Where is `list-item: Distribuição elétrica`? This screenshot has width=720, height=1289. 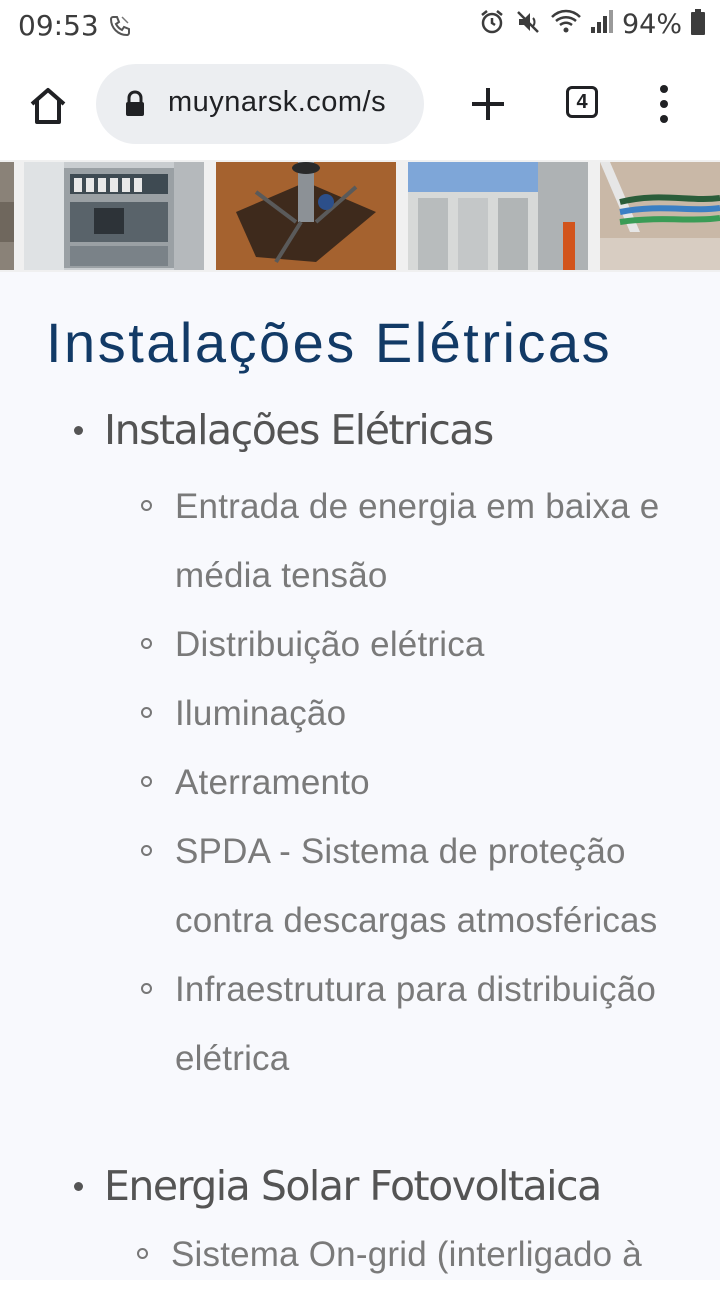
list-item: Distribuição elétrica is located at coordinates (420, 644).